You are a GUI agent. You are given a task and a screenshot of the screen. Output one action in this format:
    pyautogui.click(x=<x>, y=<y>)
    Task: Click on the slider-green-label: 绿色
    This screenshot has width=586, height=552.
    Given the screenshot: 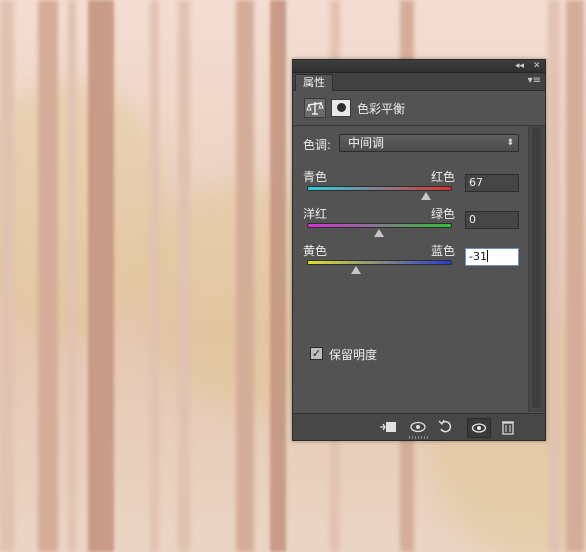 What is the action you would take?
    pyautogui.click(x=443, y=214)
    